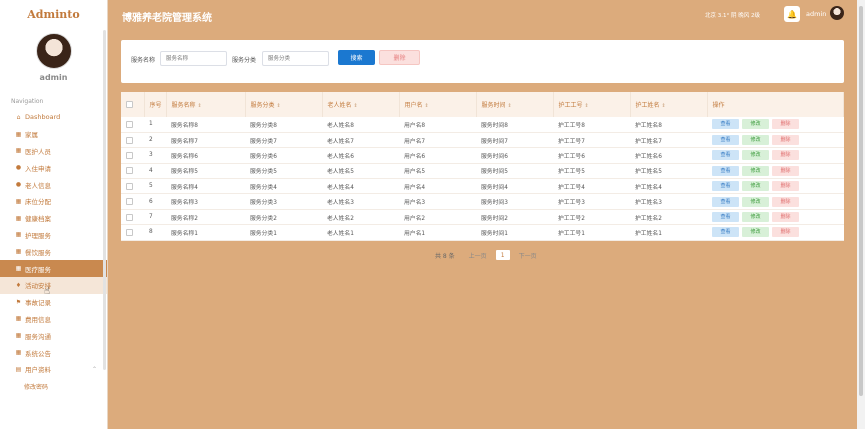 The image size is (865, 429). What do you see at coordinates (53, 335) in the screenshot?
I see `sidebar-item: ▦ 服务沟通` at bounding box center [53, 335].